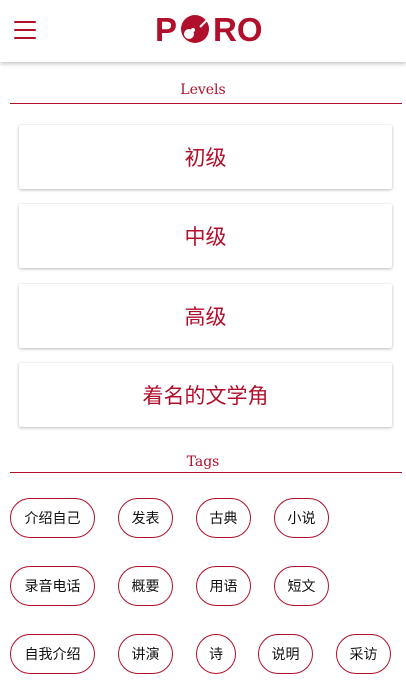 This screenshot has width=406, height=698. I want to click on tags-section-title: Tags, so click(203, 462).